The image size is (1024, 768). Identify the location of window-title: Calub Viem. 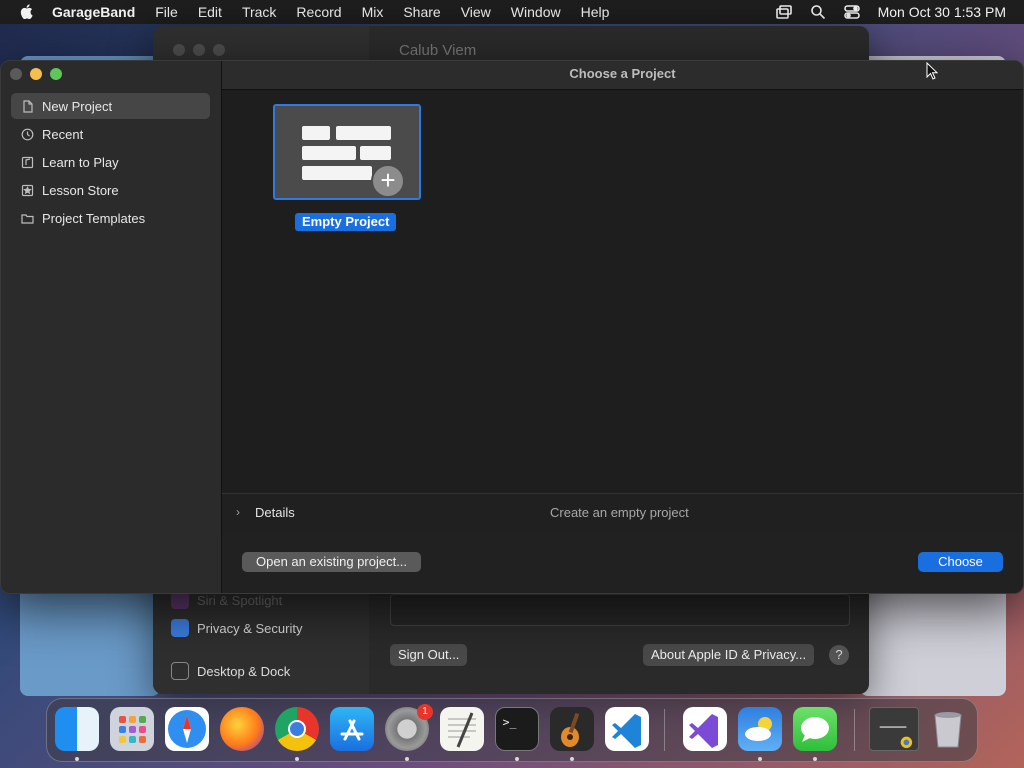
(438, 50).